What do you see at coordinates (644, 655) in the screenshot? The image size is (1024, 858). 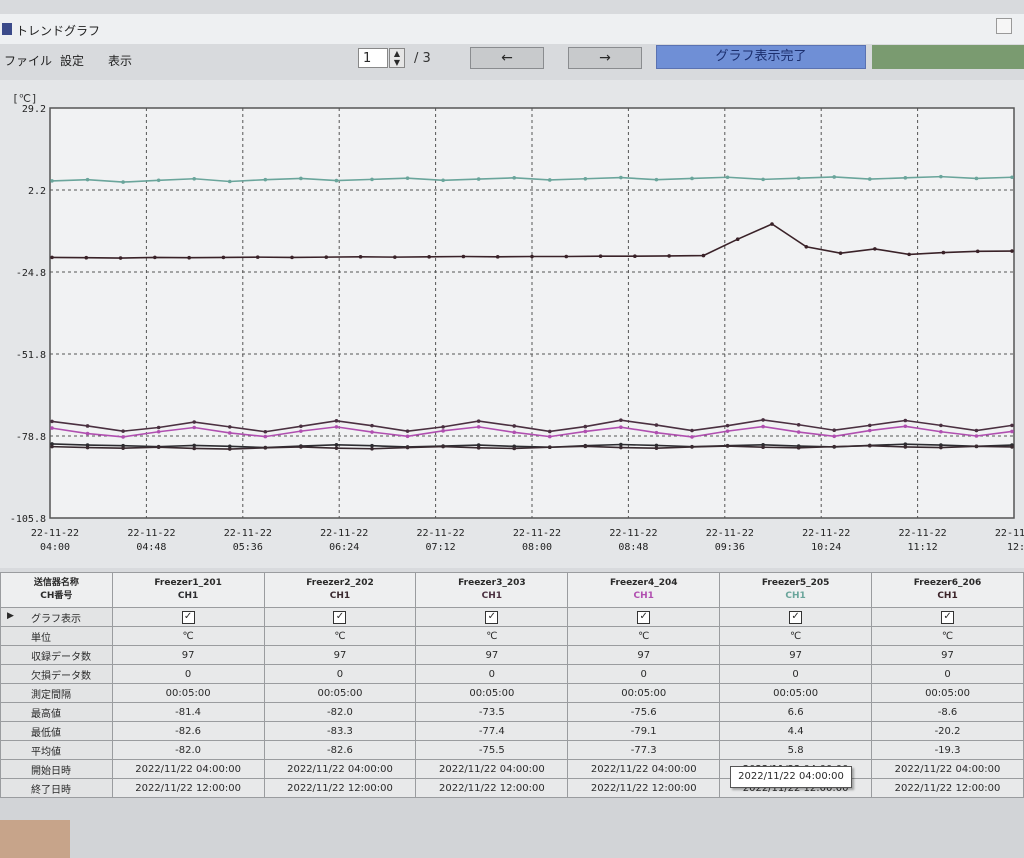 I see `table-cell: 97` at bounding box center [644, 655].